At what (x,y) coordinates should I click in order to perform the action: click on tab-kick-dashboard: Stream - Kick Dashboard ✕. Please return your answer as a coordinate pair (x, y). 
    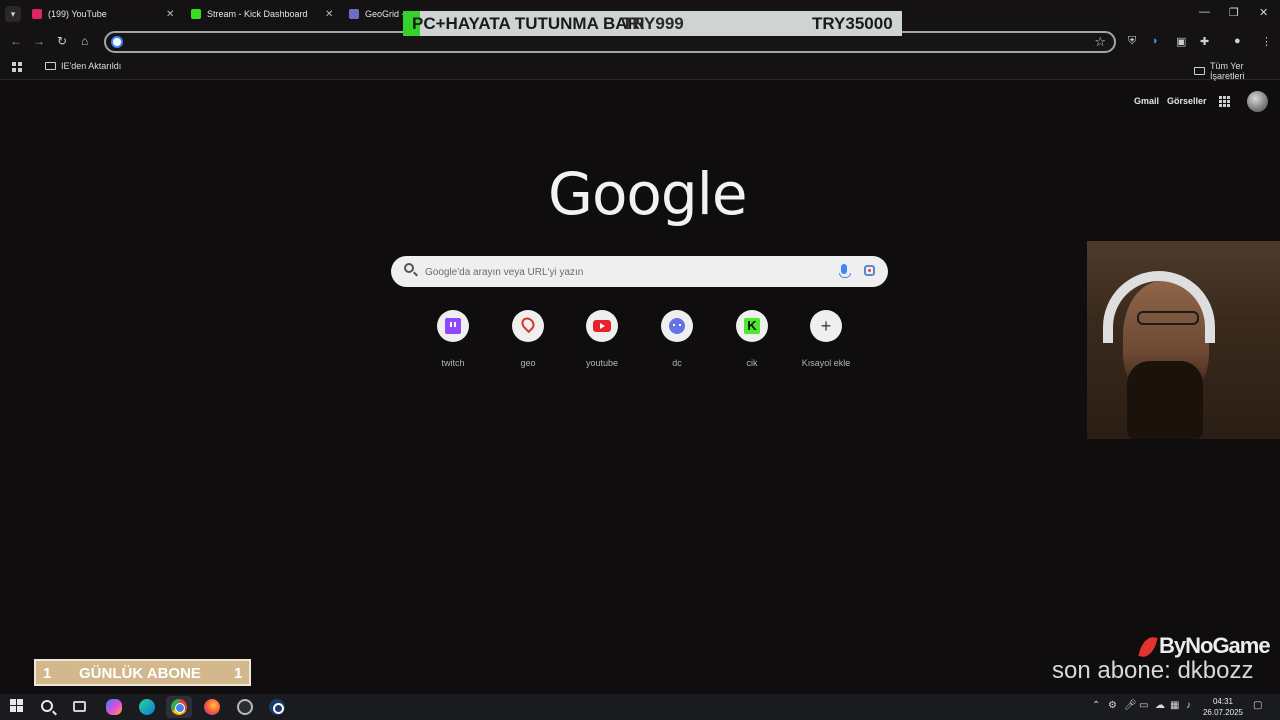
    Looking at the image, I should click on (266, 14).